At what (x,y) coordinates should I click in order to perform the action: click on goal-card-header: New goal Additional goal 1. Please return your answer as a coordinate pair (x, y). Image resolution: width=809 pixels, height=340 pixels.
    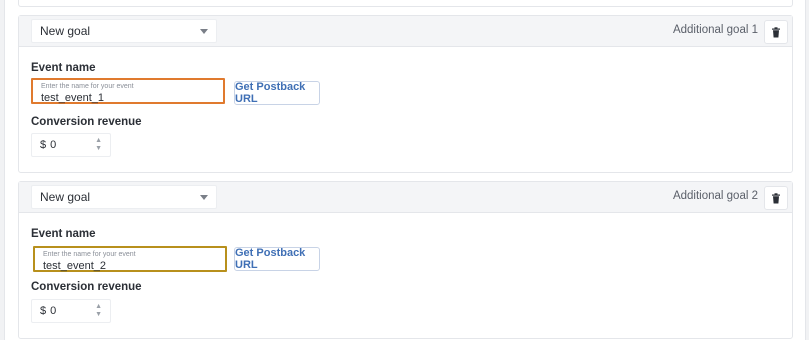
    Looking at the image, I should click on (405, 31).